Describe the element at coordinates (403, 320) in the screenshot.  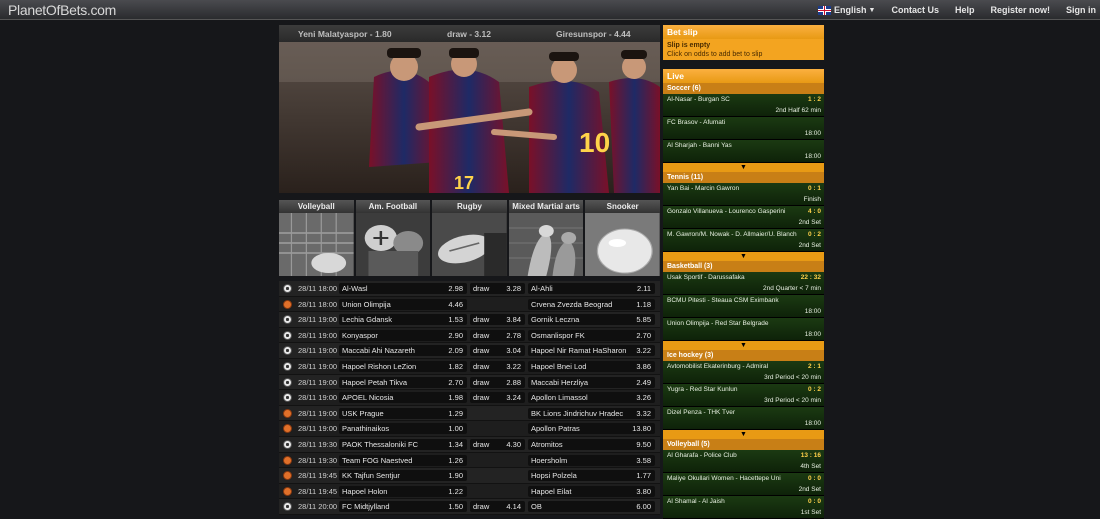
I see `home-odd-button: Lechia Gdansk 1.53` at that location.